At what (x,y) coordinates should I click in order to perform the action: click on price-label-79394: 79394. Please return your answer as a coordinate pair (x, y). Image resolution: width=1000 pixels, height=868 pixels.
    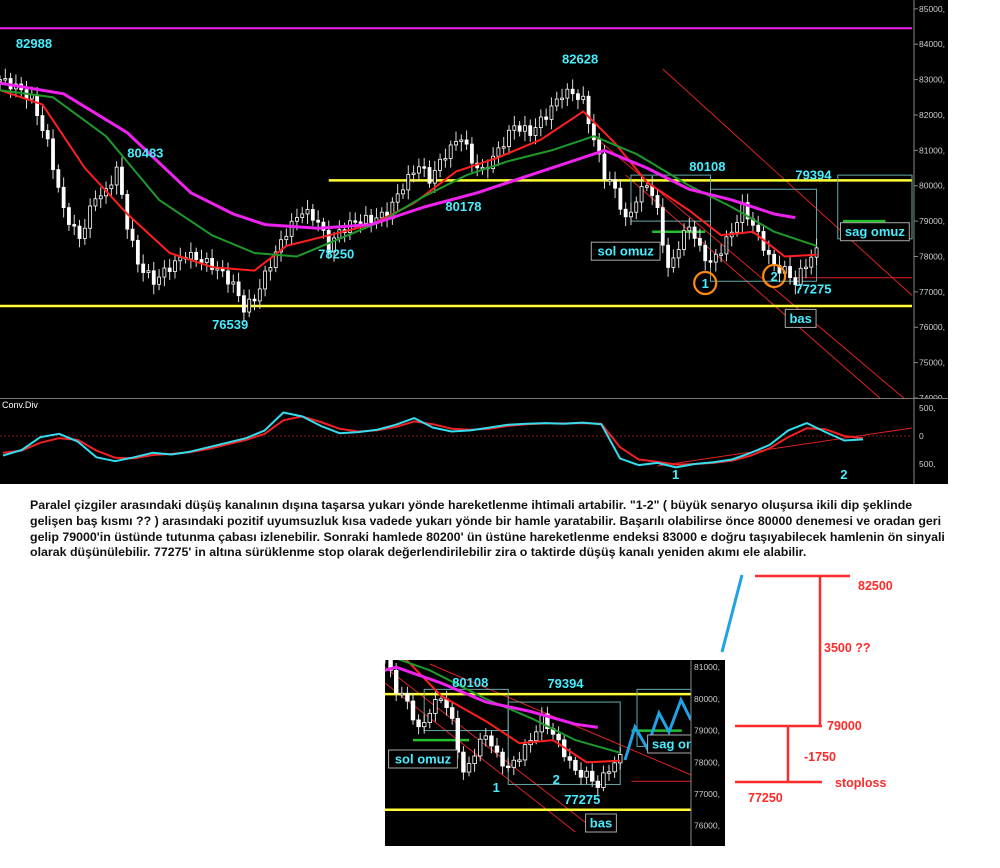
    Looking at the image, I should click on (813, 175).